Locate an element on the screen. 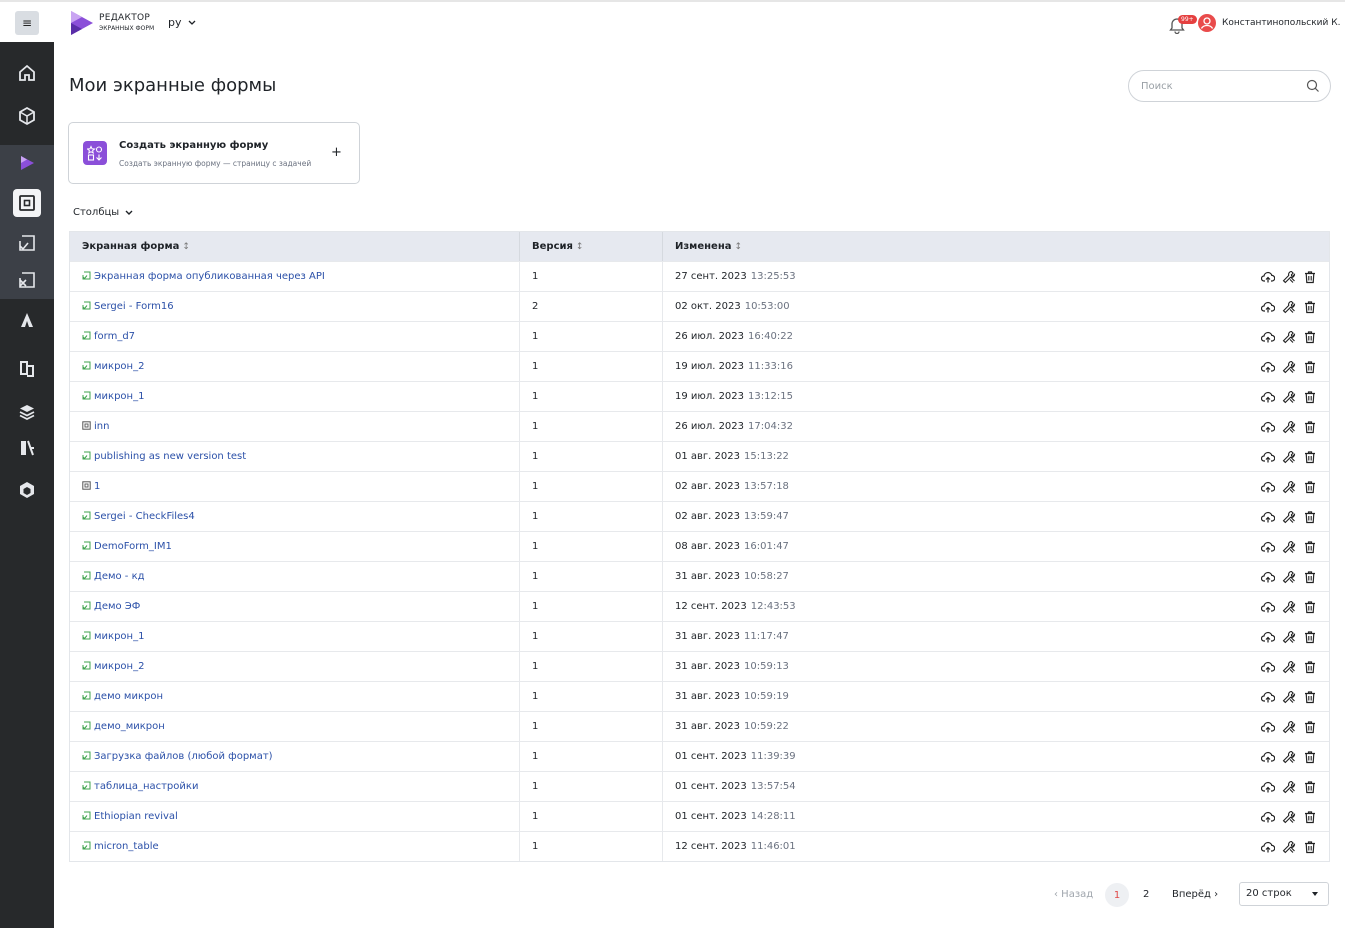 This screenshot has width=1345, height=928. sidebar-item-cancelled is located at coordinates (27, 280).